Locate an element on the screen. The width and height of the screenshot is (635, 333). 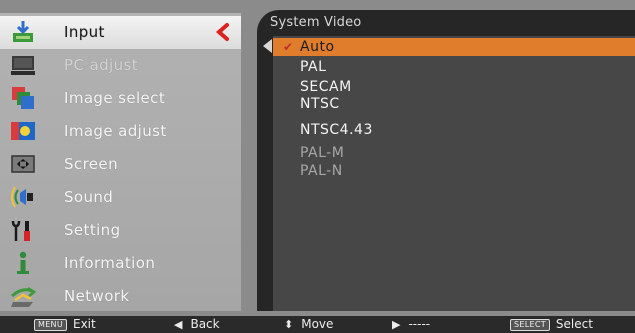
network-icon is located at coordinates (23, 296).